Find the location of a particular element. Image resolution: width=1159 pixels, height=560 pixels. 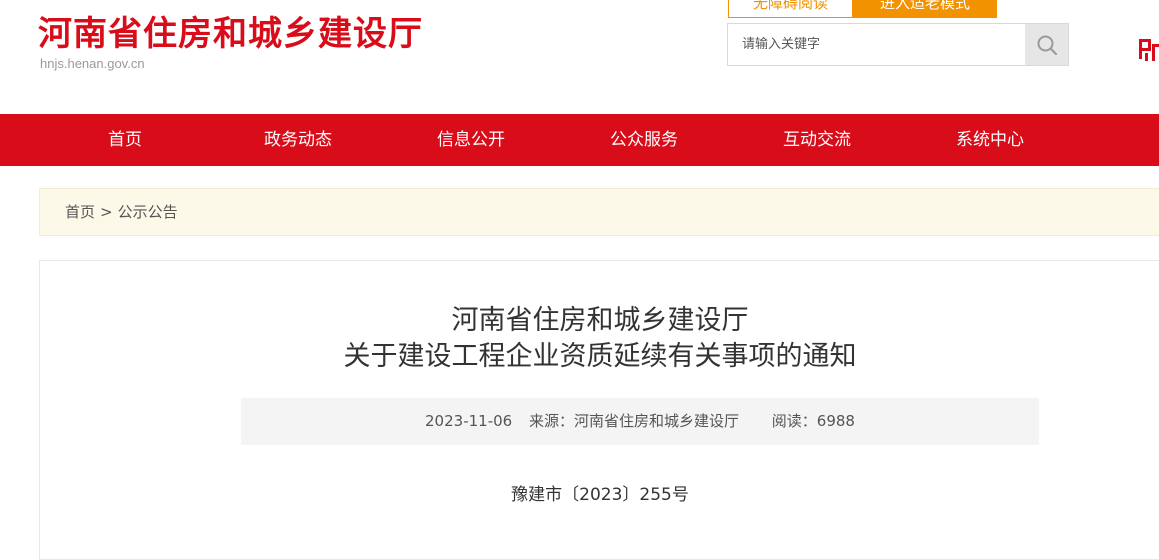

nav-item-news: 政务动态 is located at coordinates (298, 140).